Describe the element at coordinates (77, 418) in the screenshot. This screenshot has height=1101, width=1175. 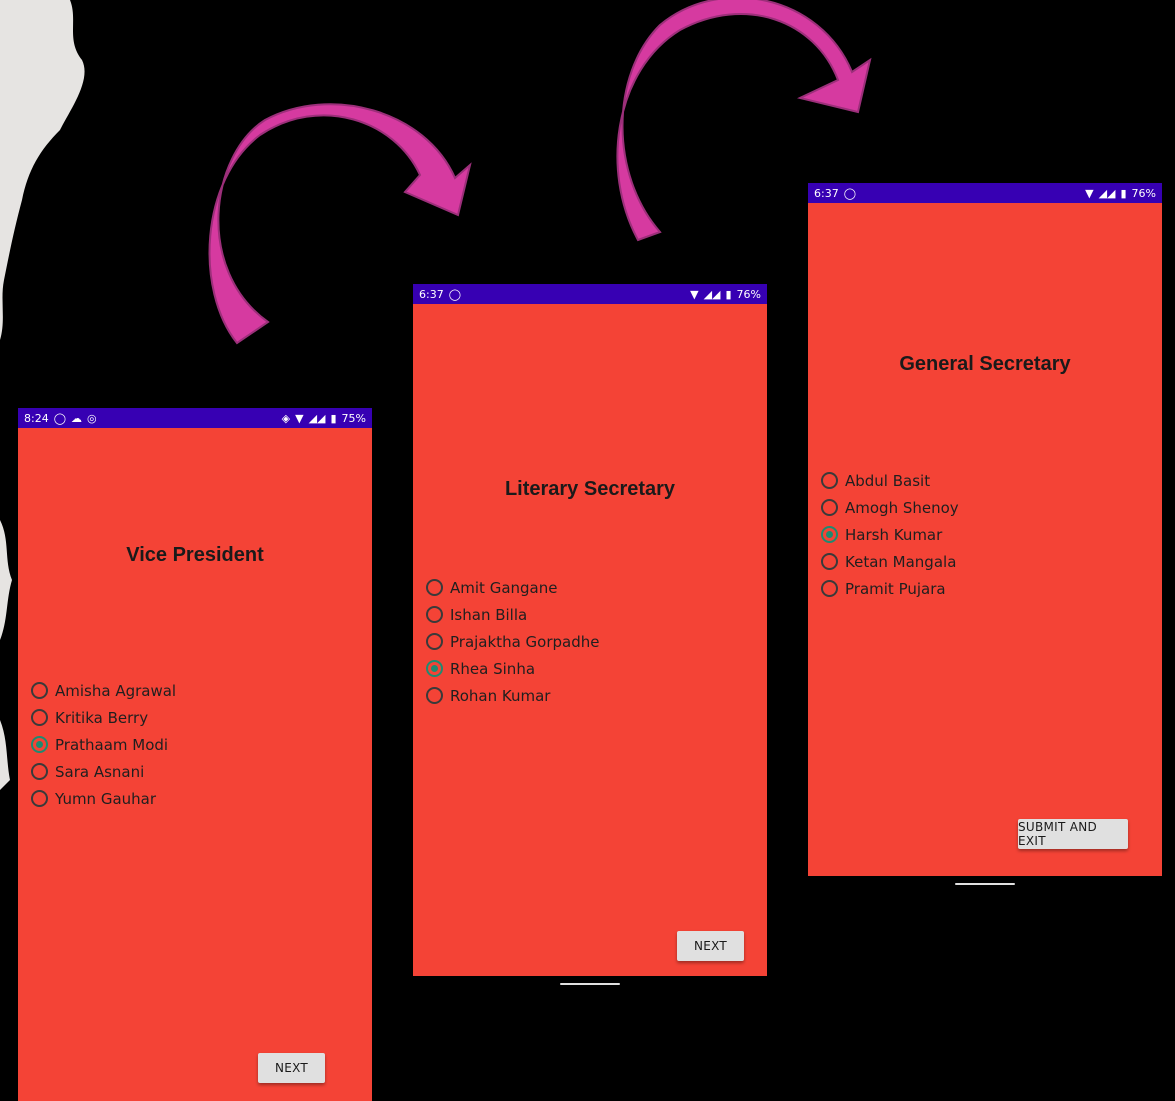
I see `cloud-icon: ☁` at that location.